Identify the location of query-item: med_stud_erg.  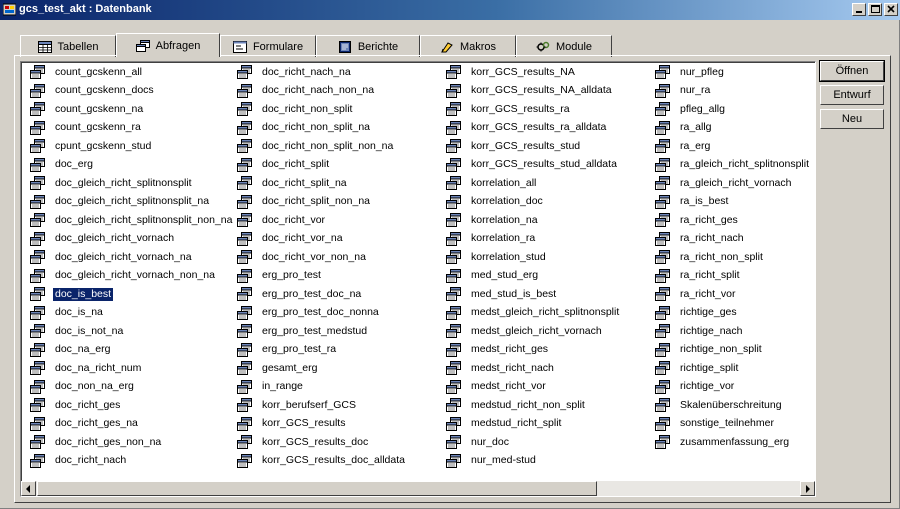
(533, 276).